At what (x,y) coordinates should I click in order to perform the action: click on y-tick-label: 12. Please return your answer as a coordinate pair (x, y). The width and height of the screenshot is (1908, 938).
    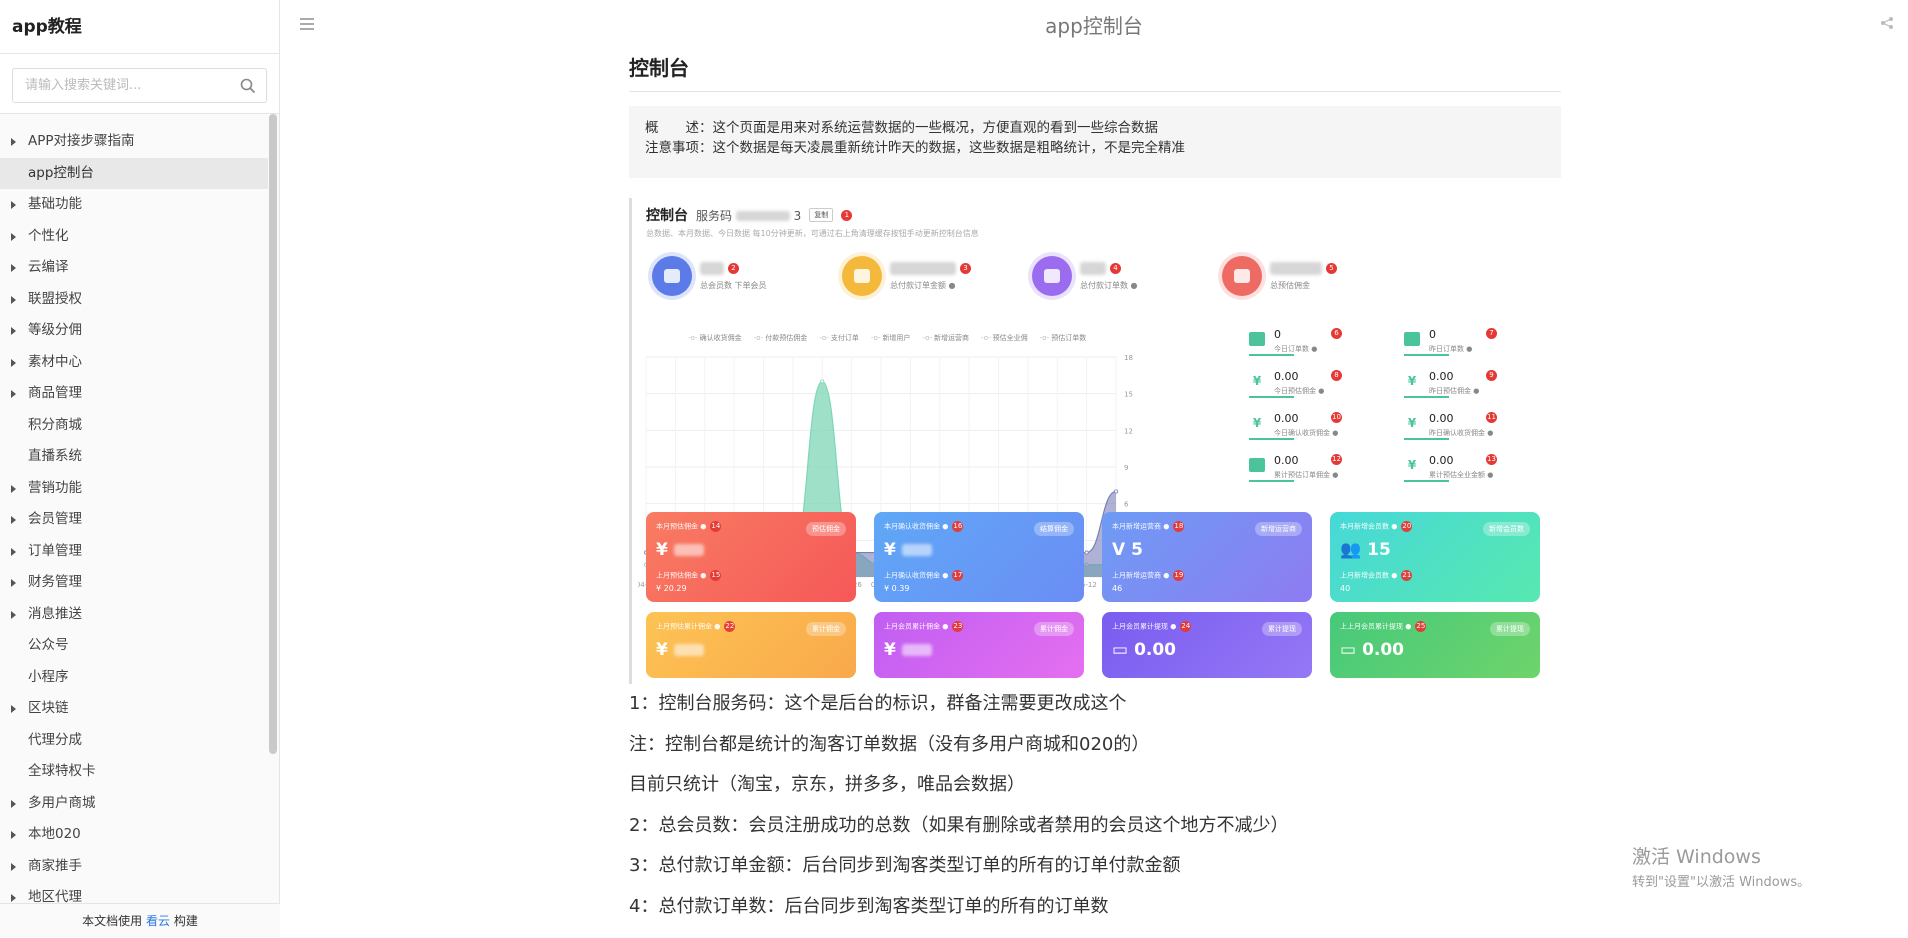
    Looking at the image, I should click on (1128, 431).